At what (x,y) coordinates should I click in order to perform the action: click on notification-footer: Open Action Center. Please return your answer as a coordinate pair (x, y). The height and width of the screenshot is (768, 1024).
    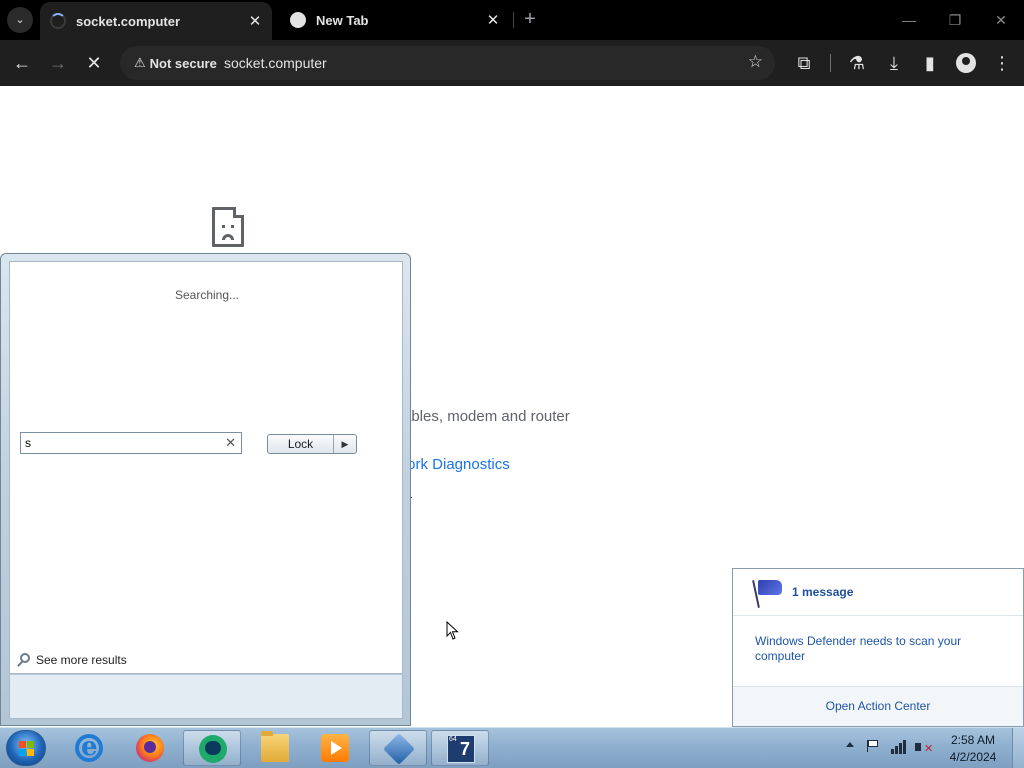
    Looking at the image, I should click on (878, 706).